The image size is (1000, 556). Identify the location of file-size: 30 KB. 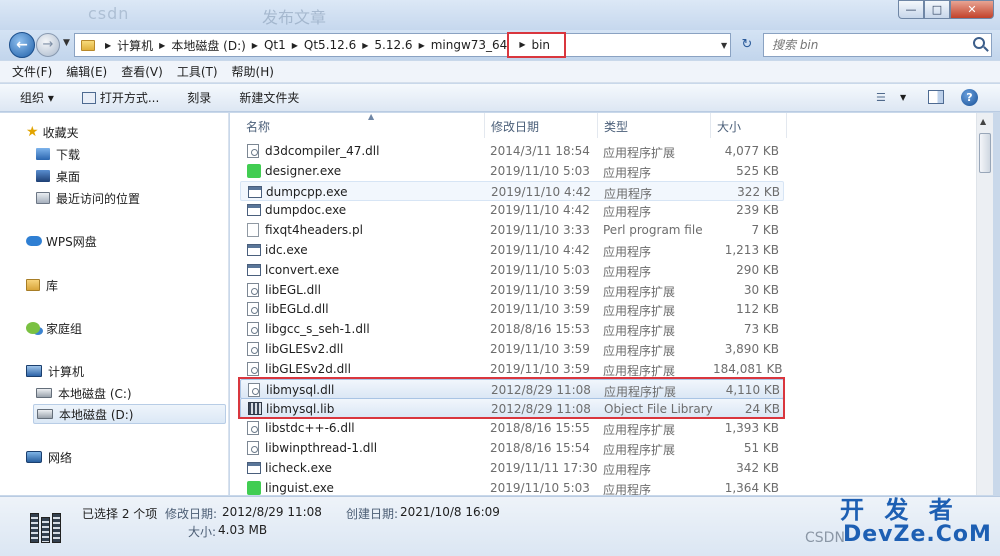
(761, 289).